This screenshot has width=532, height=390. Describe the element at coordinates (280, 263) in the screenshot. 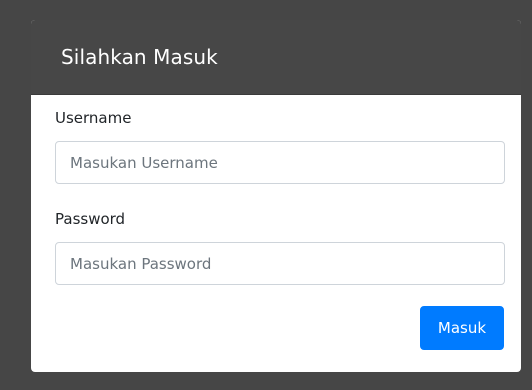

I see `password-input` at that location.